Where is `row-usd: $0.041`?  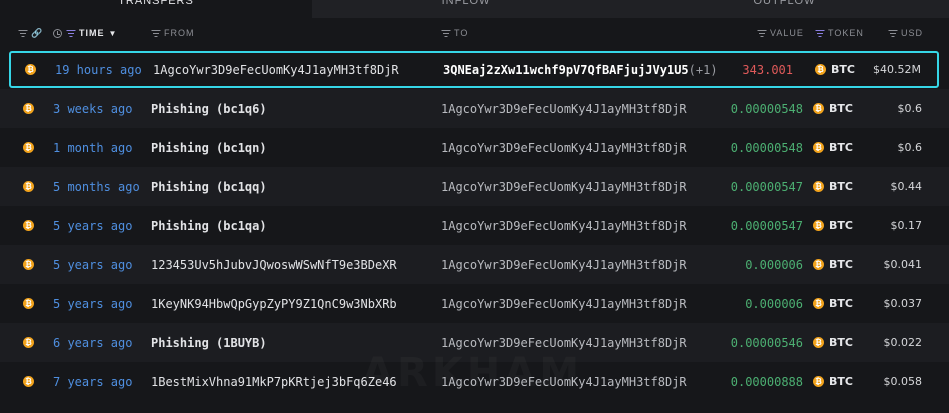
row-usd: $0.041 is located at coordinates (903, 264).